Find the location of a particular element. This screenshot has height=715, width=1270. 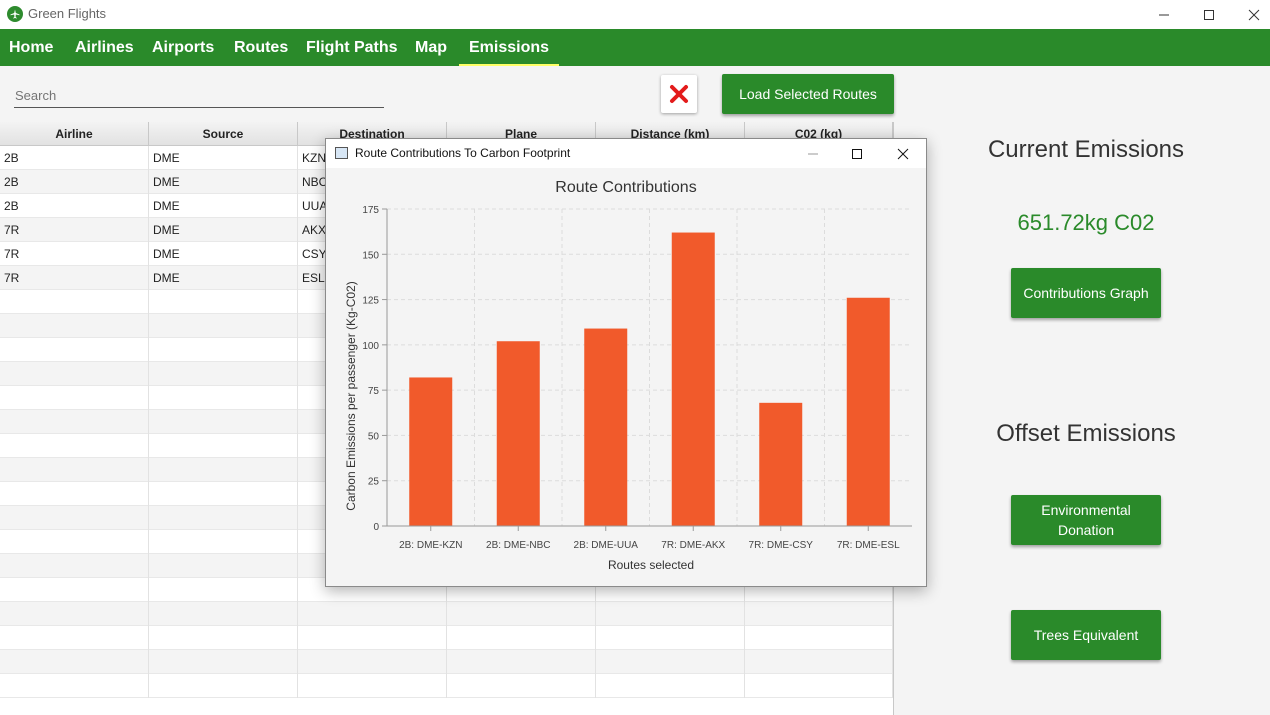

x-tick-label: 2B: DME-NBC is located at coordinates (518, 545).